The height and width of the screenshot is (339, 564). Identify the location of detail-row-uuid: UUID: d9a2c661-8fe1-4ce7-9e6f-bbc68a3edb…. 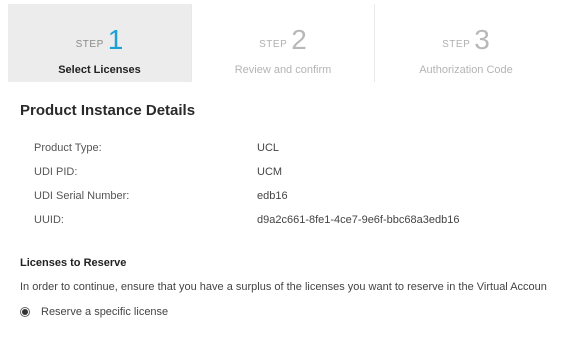
(294, 220).